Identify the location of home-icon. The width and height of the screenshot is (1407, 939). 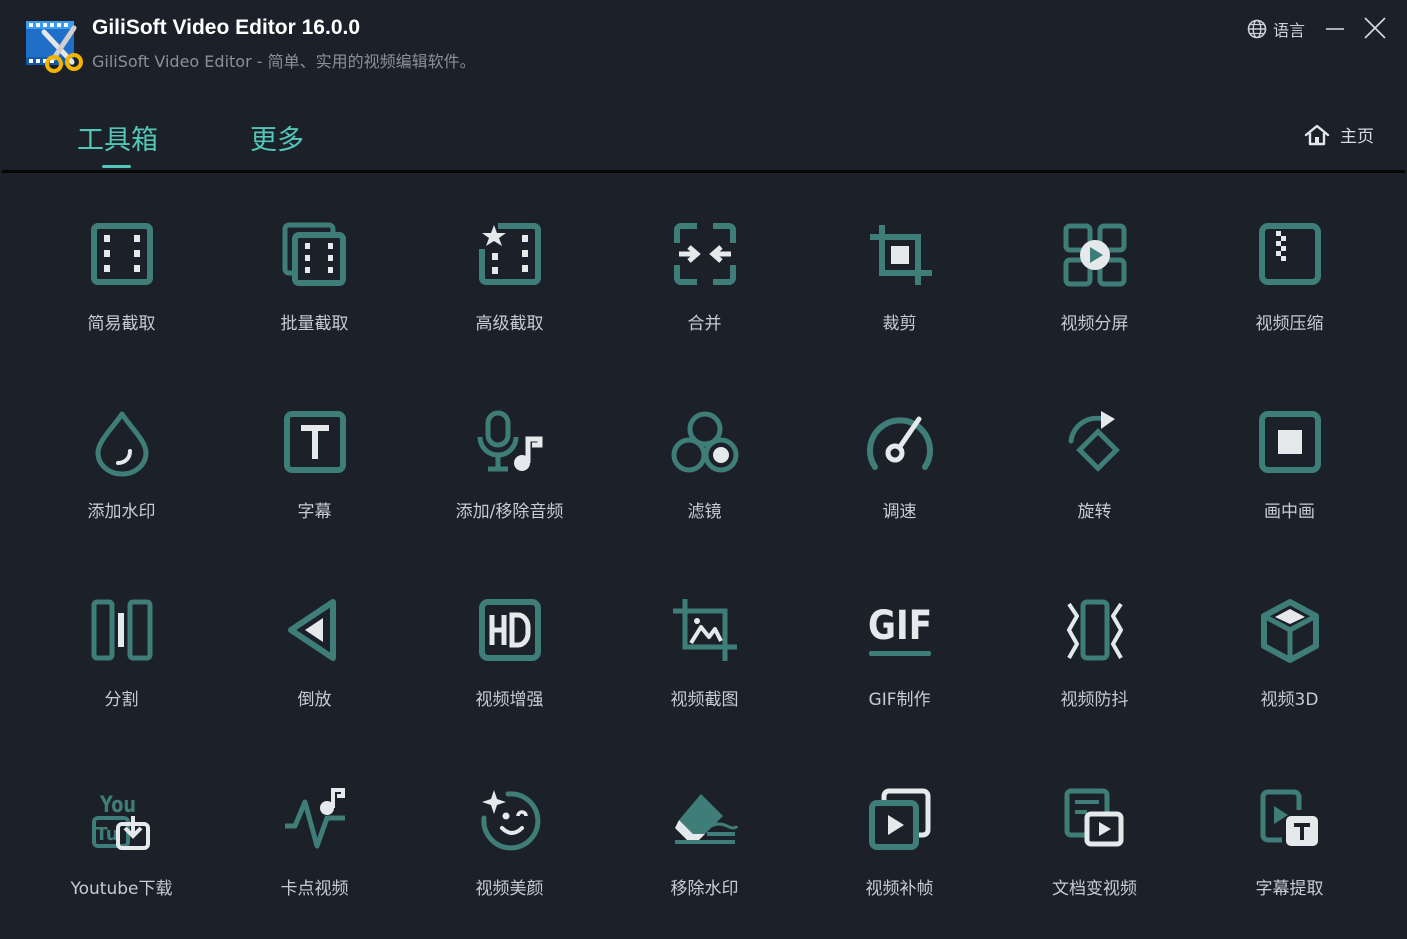
(1317, 134).